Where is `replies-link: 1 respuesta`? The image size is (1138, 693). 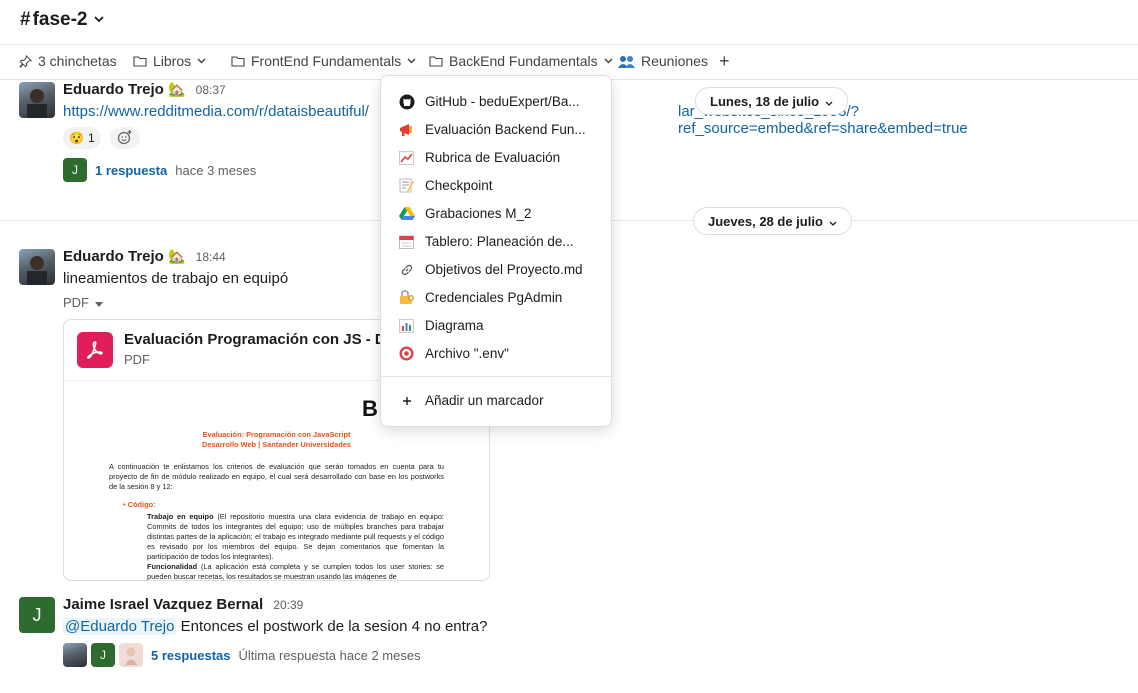
replies-link: 1 respuesta is located at coordinates (131, 170).